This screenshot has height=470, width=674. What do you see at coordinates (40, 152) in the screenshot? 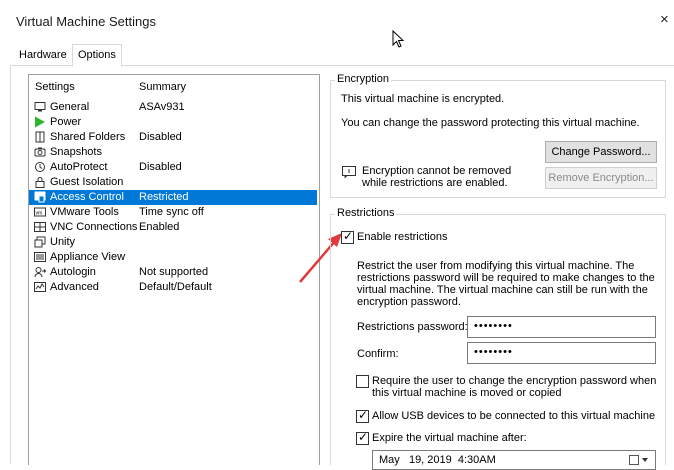
I see `snapshots-icon` at bounding box center [40, 152].